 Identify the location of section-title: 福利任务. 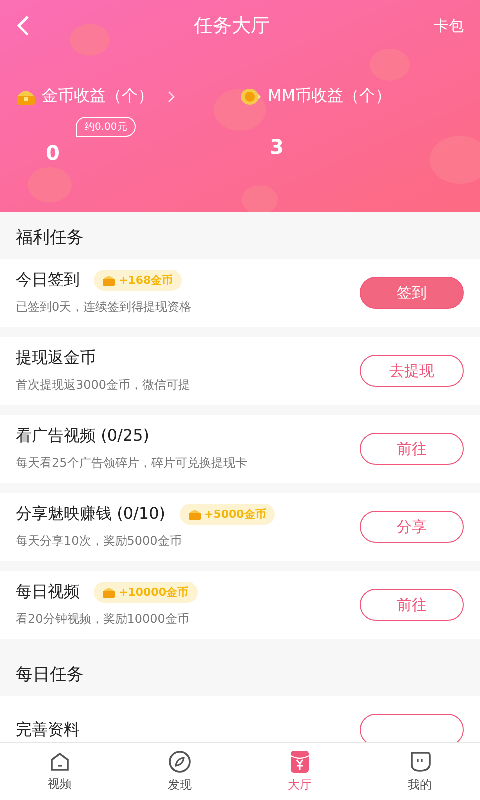
(50, 238).